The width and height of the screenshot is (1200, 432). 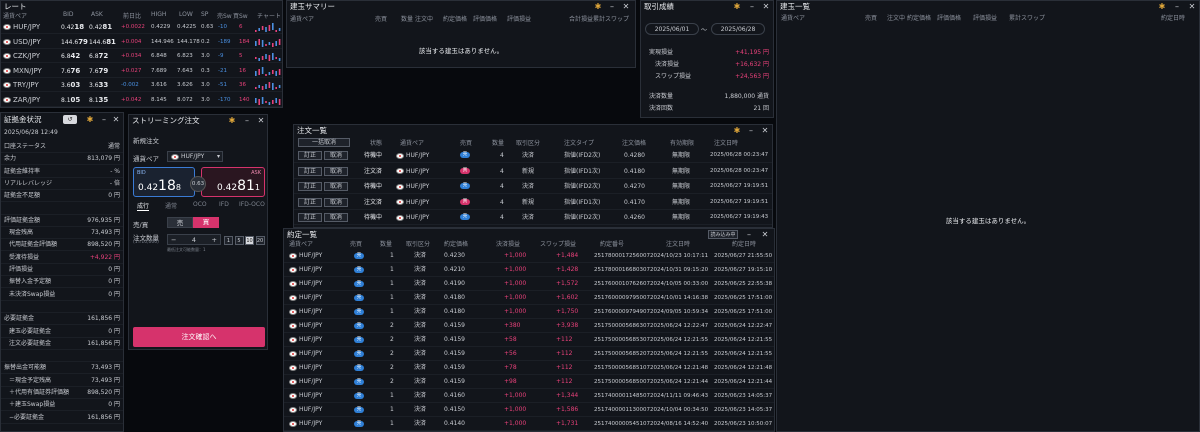 What do you see at coordinates (312, 130) in the screenshot?
I see `orders-title: 注文一覧` at bounding box center [312, 130].